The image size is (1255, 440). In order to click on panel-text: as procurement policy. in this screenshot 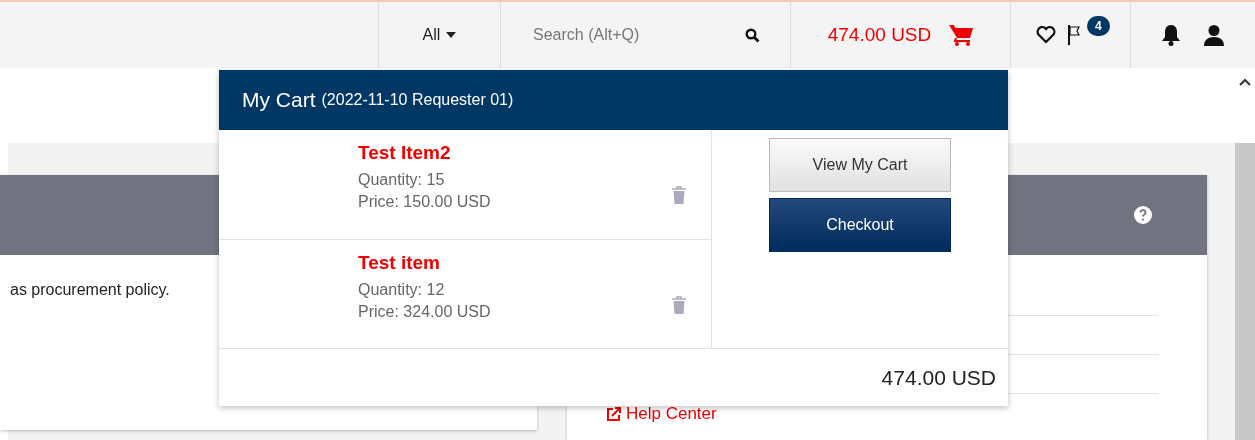, I will do `click(90, 290)`.